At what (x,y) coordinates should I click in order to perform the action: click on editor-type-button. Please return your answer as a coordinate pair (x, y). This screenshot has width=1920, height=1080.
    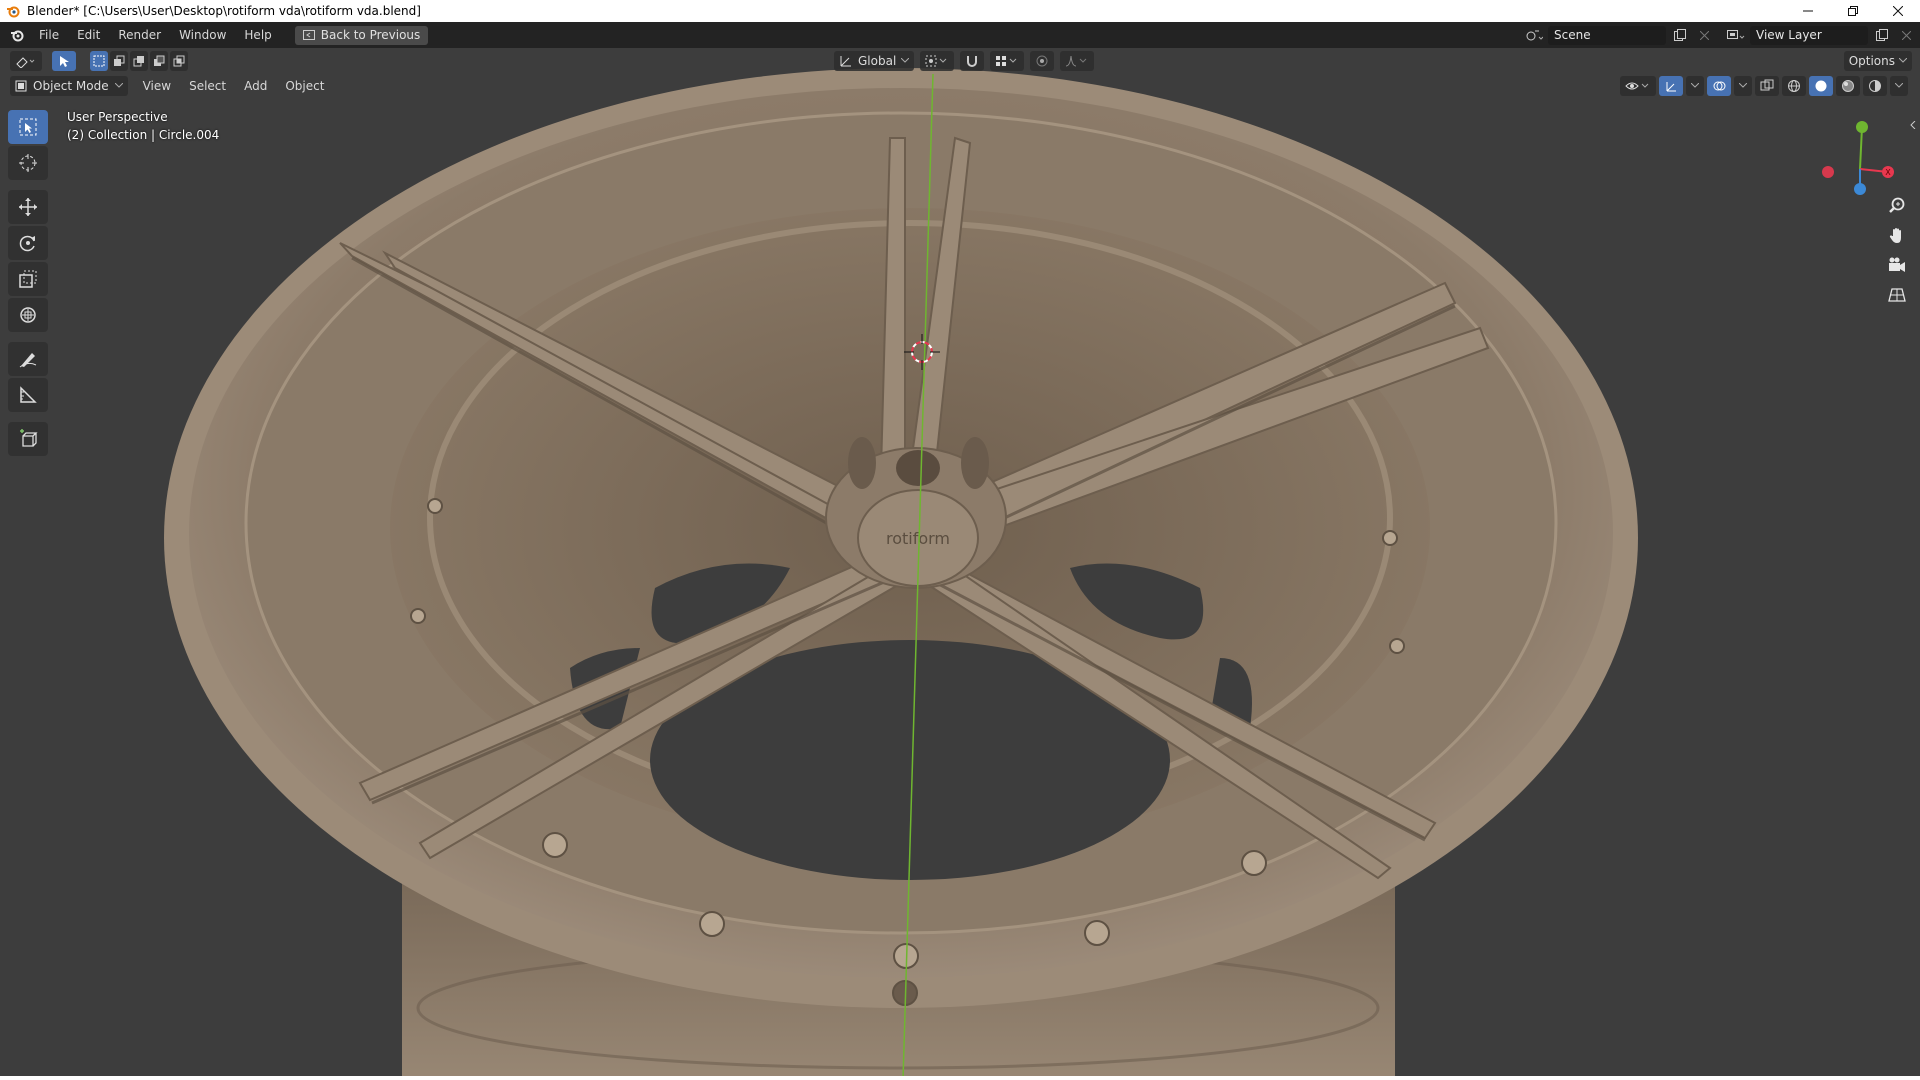
    Looking at the image, I should click on (26, 61).